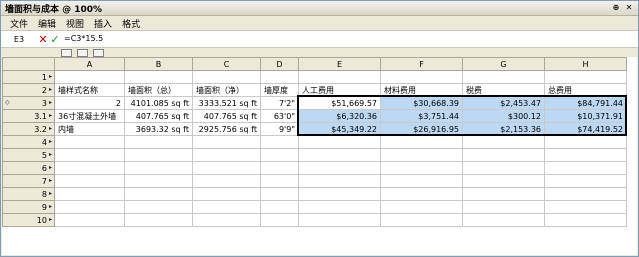 The image size is (639, 257). What do you see at coordinates (279, 129) in the screenshot?
I see `grid-cell: 9'9"` at bounding box center [279, 129].